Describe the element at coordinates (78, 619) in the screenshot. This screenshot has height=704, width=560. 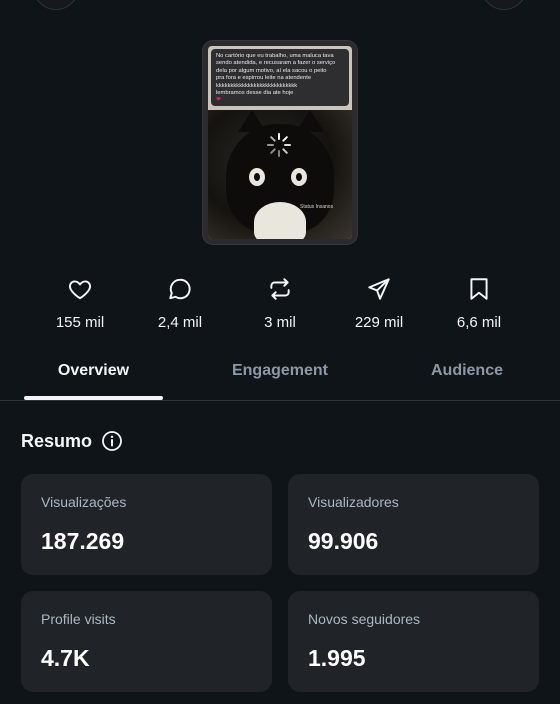
I see `metric-label: Profile visits` at that location.